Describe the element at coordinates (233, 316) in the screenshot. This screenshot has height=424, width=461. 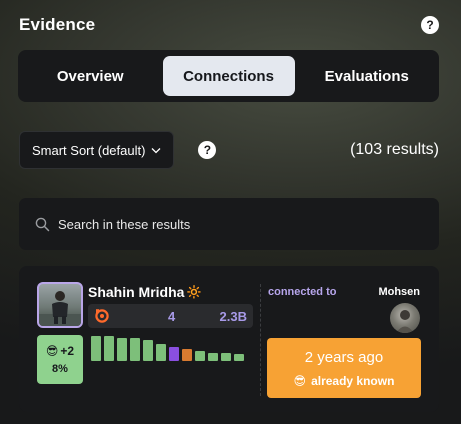
I see `stat-reach: 2.3B` at that location.